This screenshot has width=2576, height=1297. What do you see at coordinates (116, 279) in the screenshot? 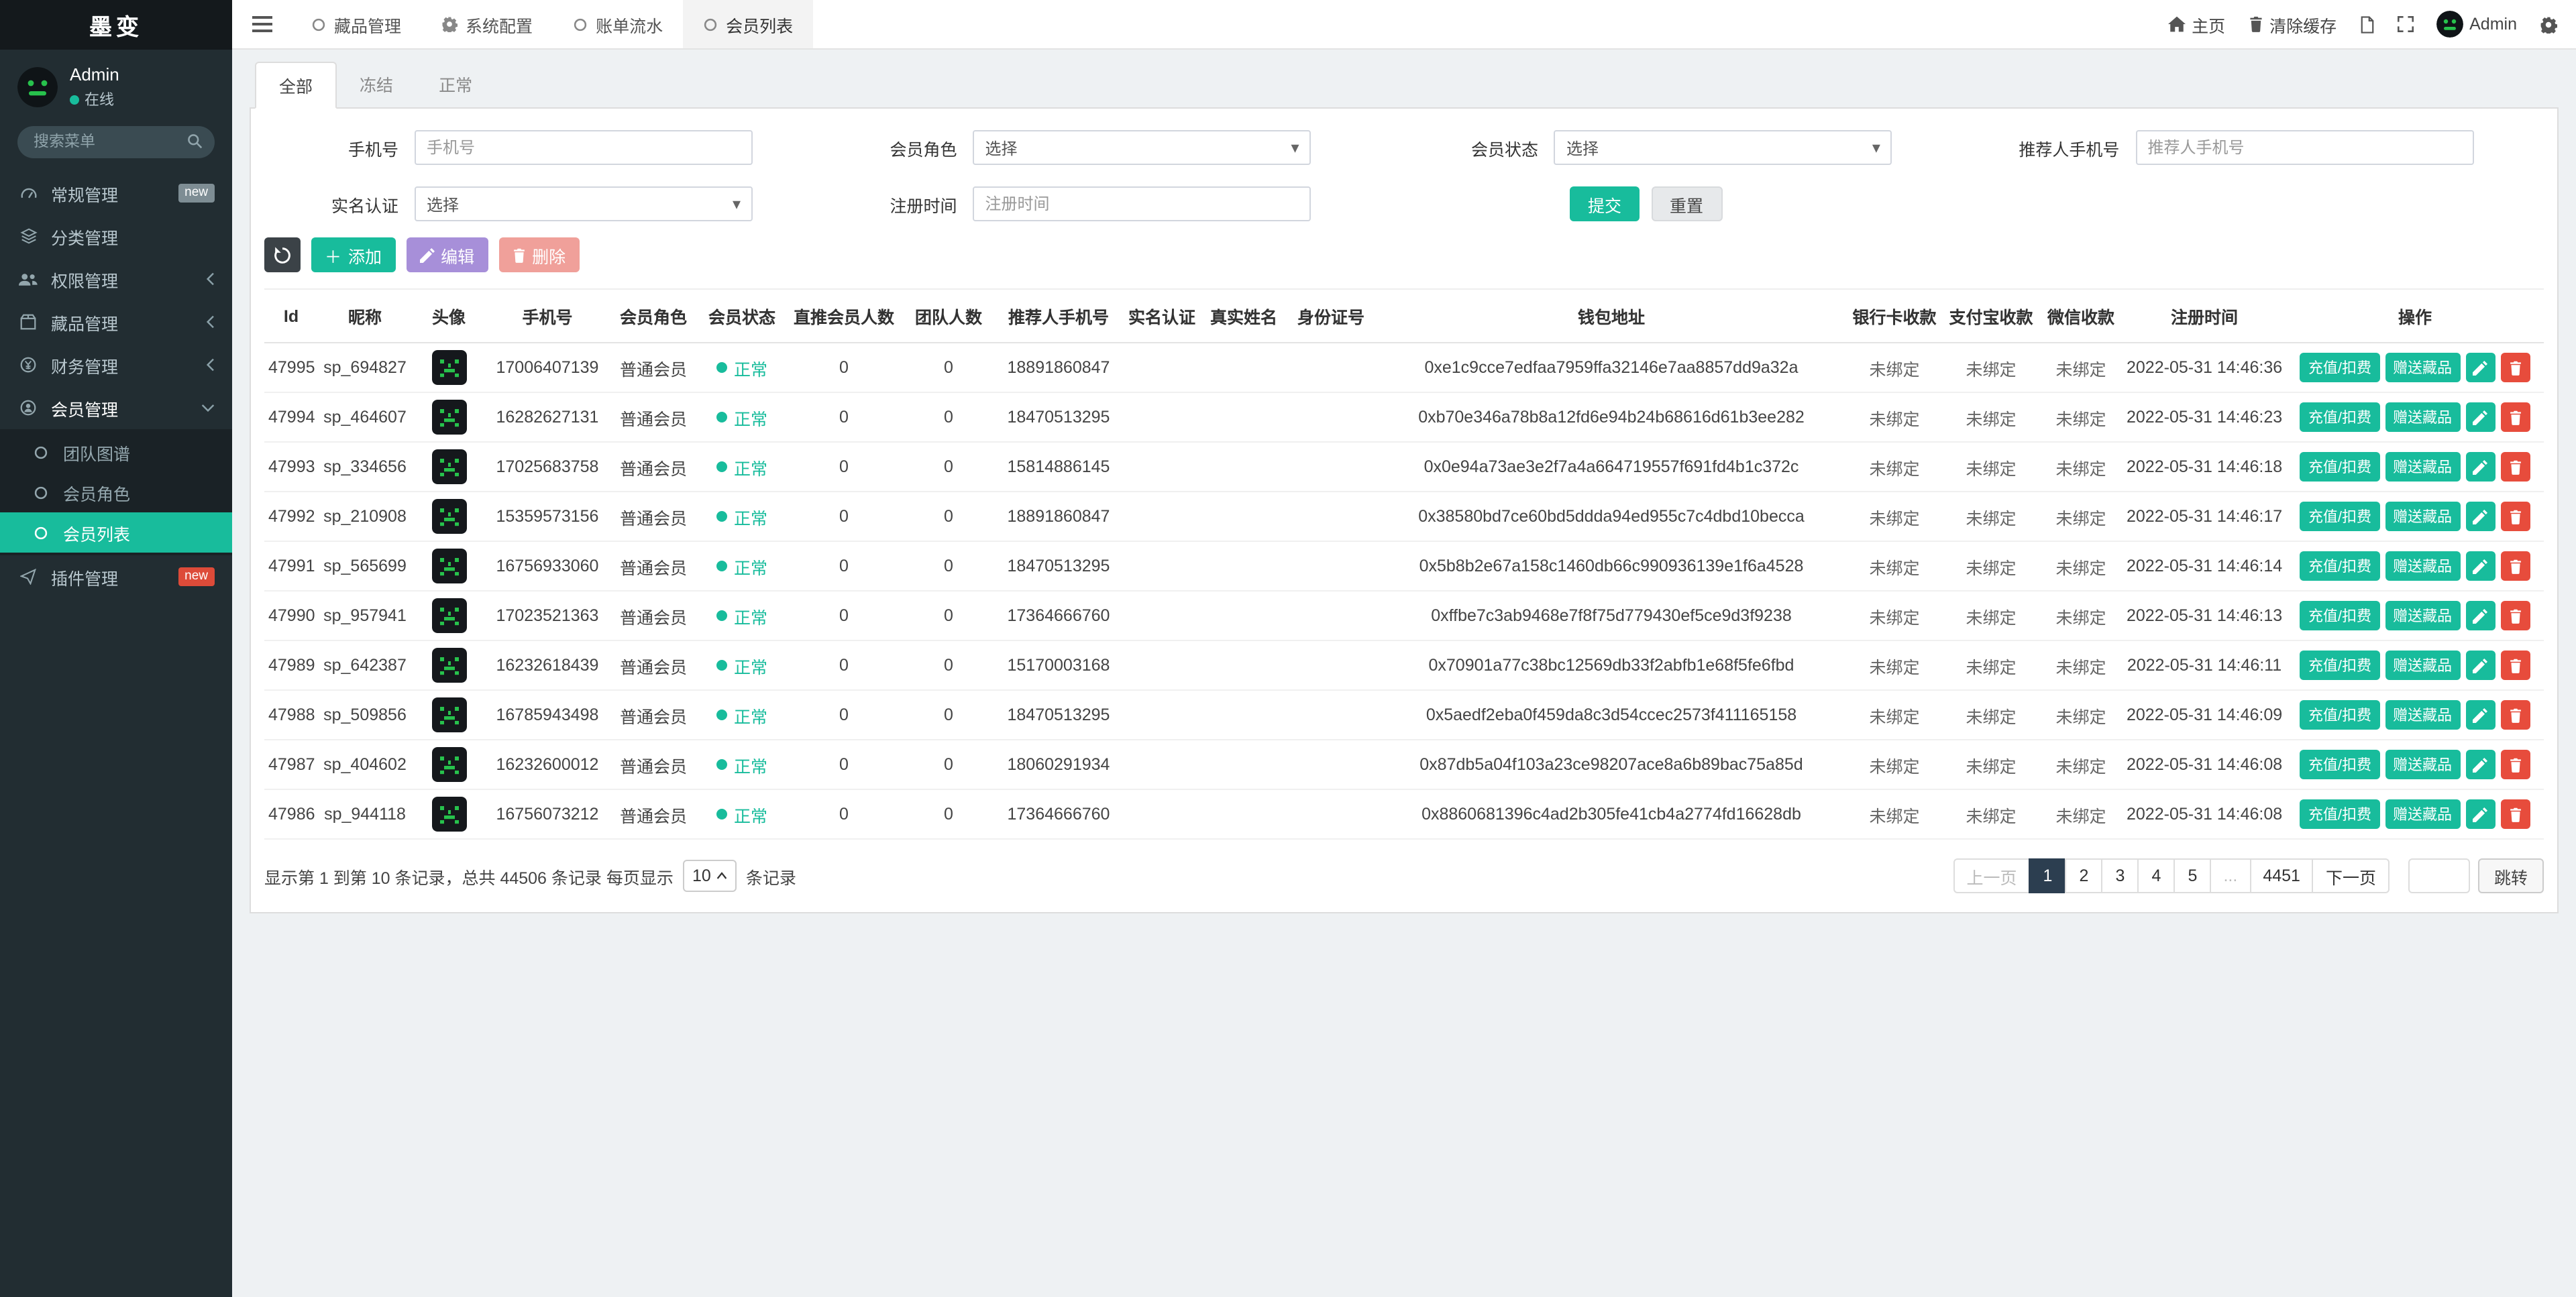
I see `sidebar-item-permission: 权限管理` at bounding box center [116, 279].